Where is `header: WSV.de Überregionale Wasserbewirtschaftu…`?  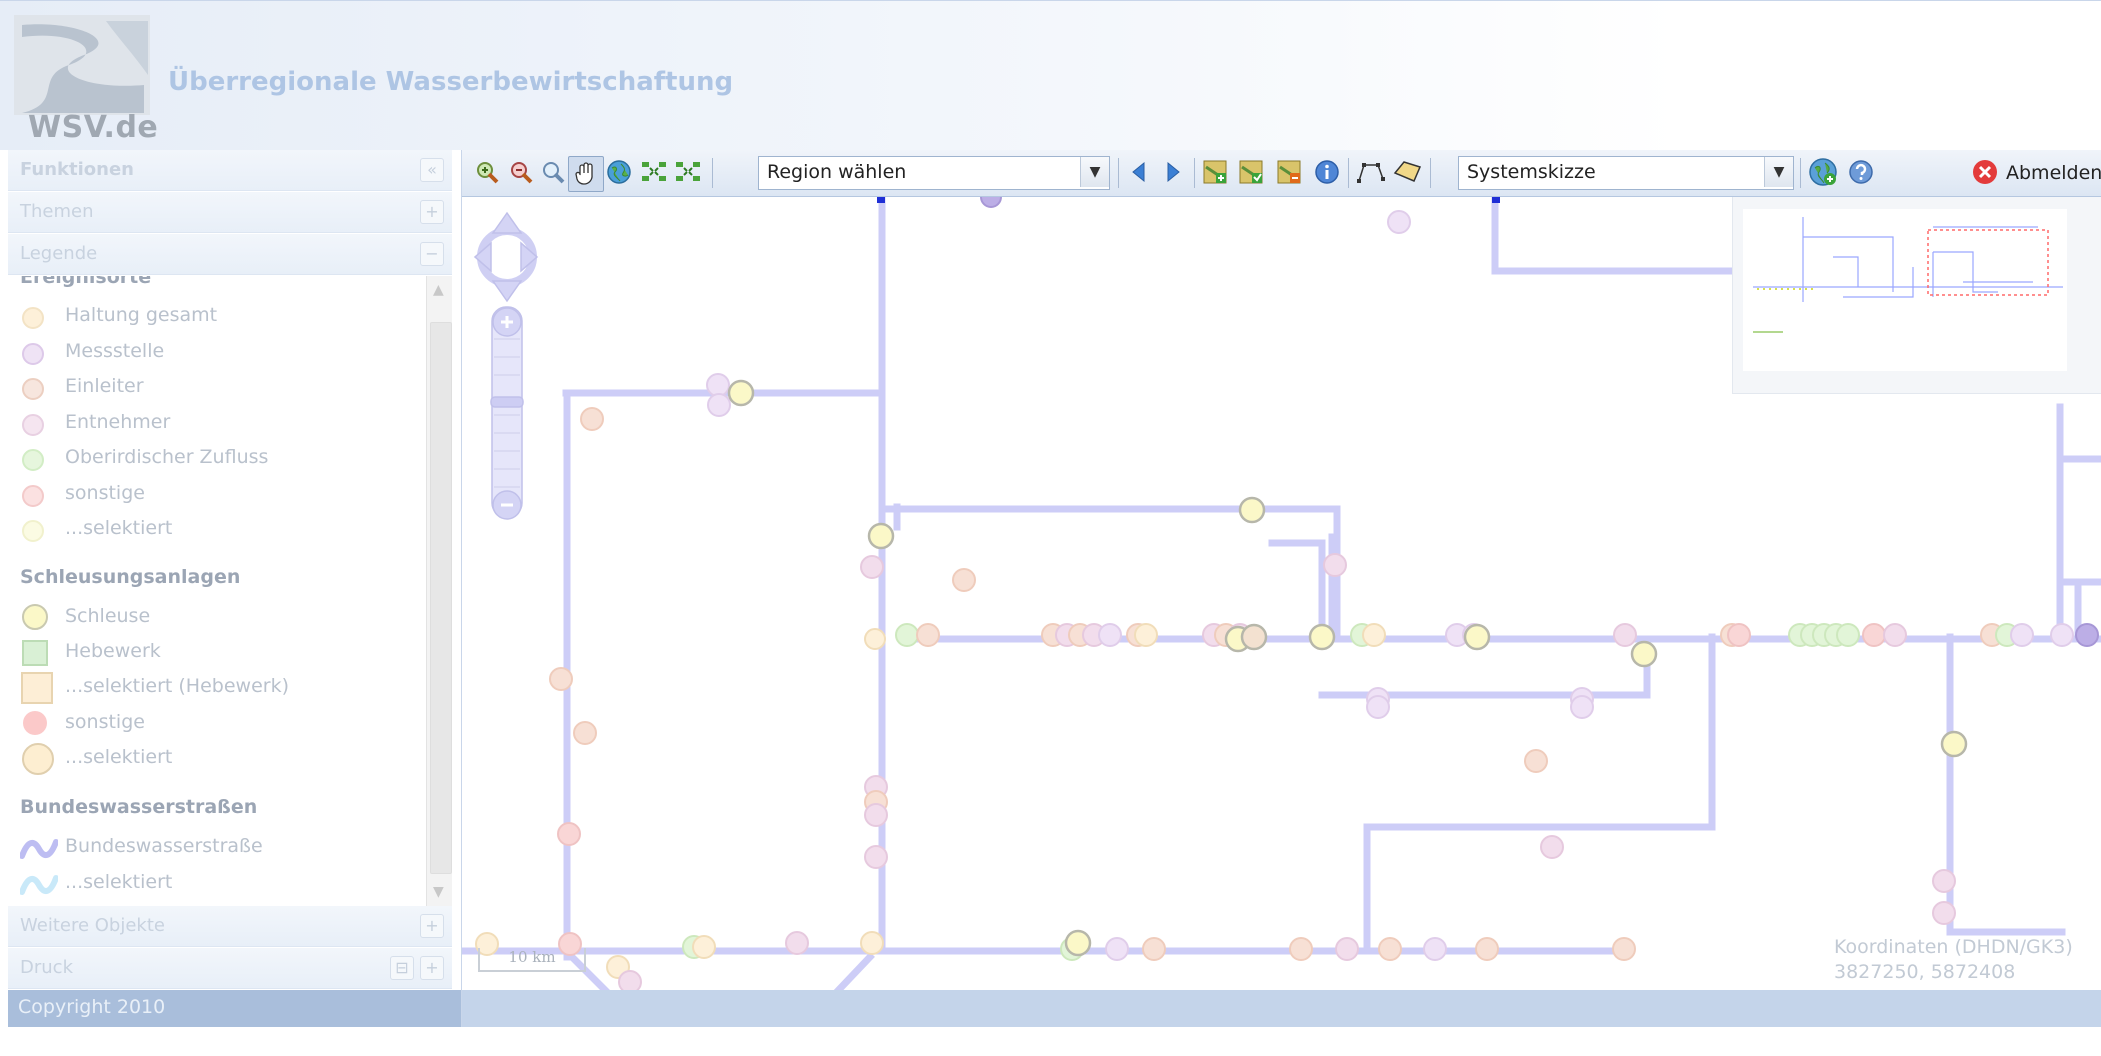 header: WSV.de Überregionale Wasserbewirtschaftu… is located at coordinates (1050, 75).